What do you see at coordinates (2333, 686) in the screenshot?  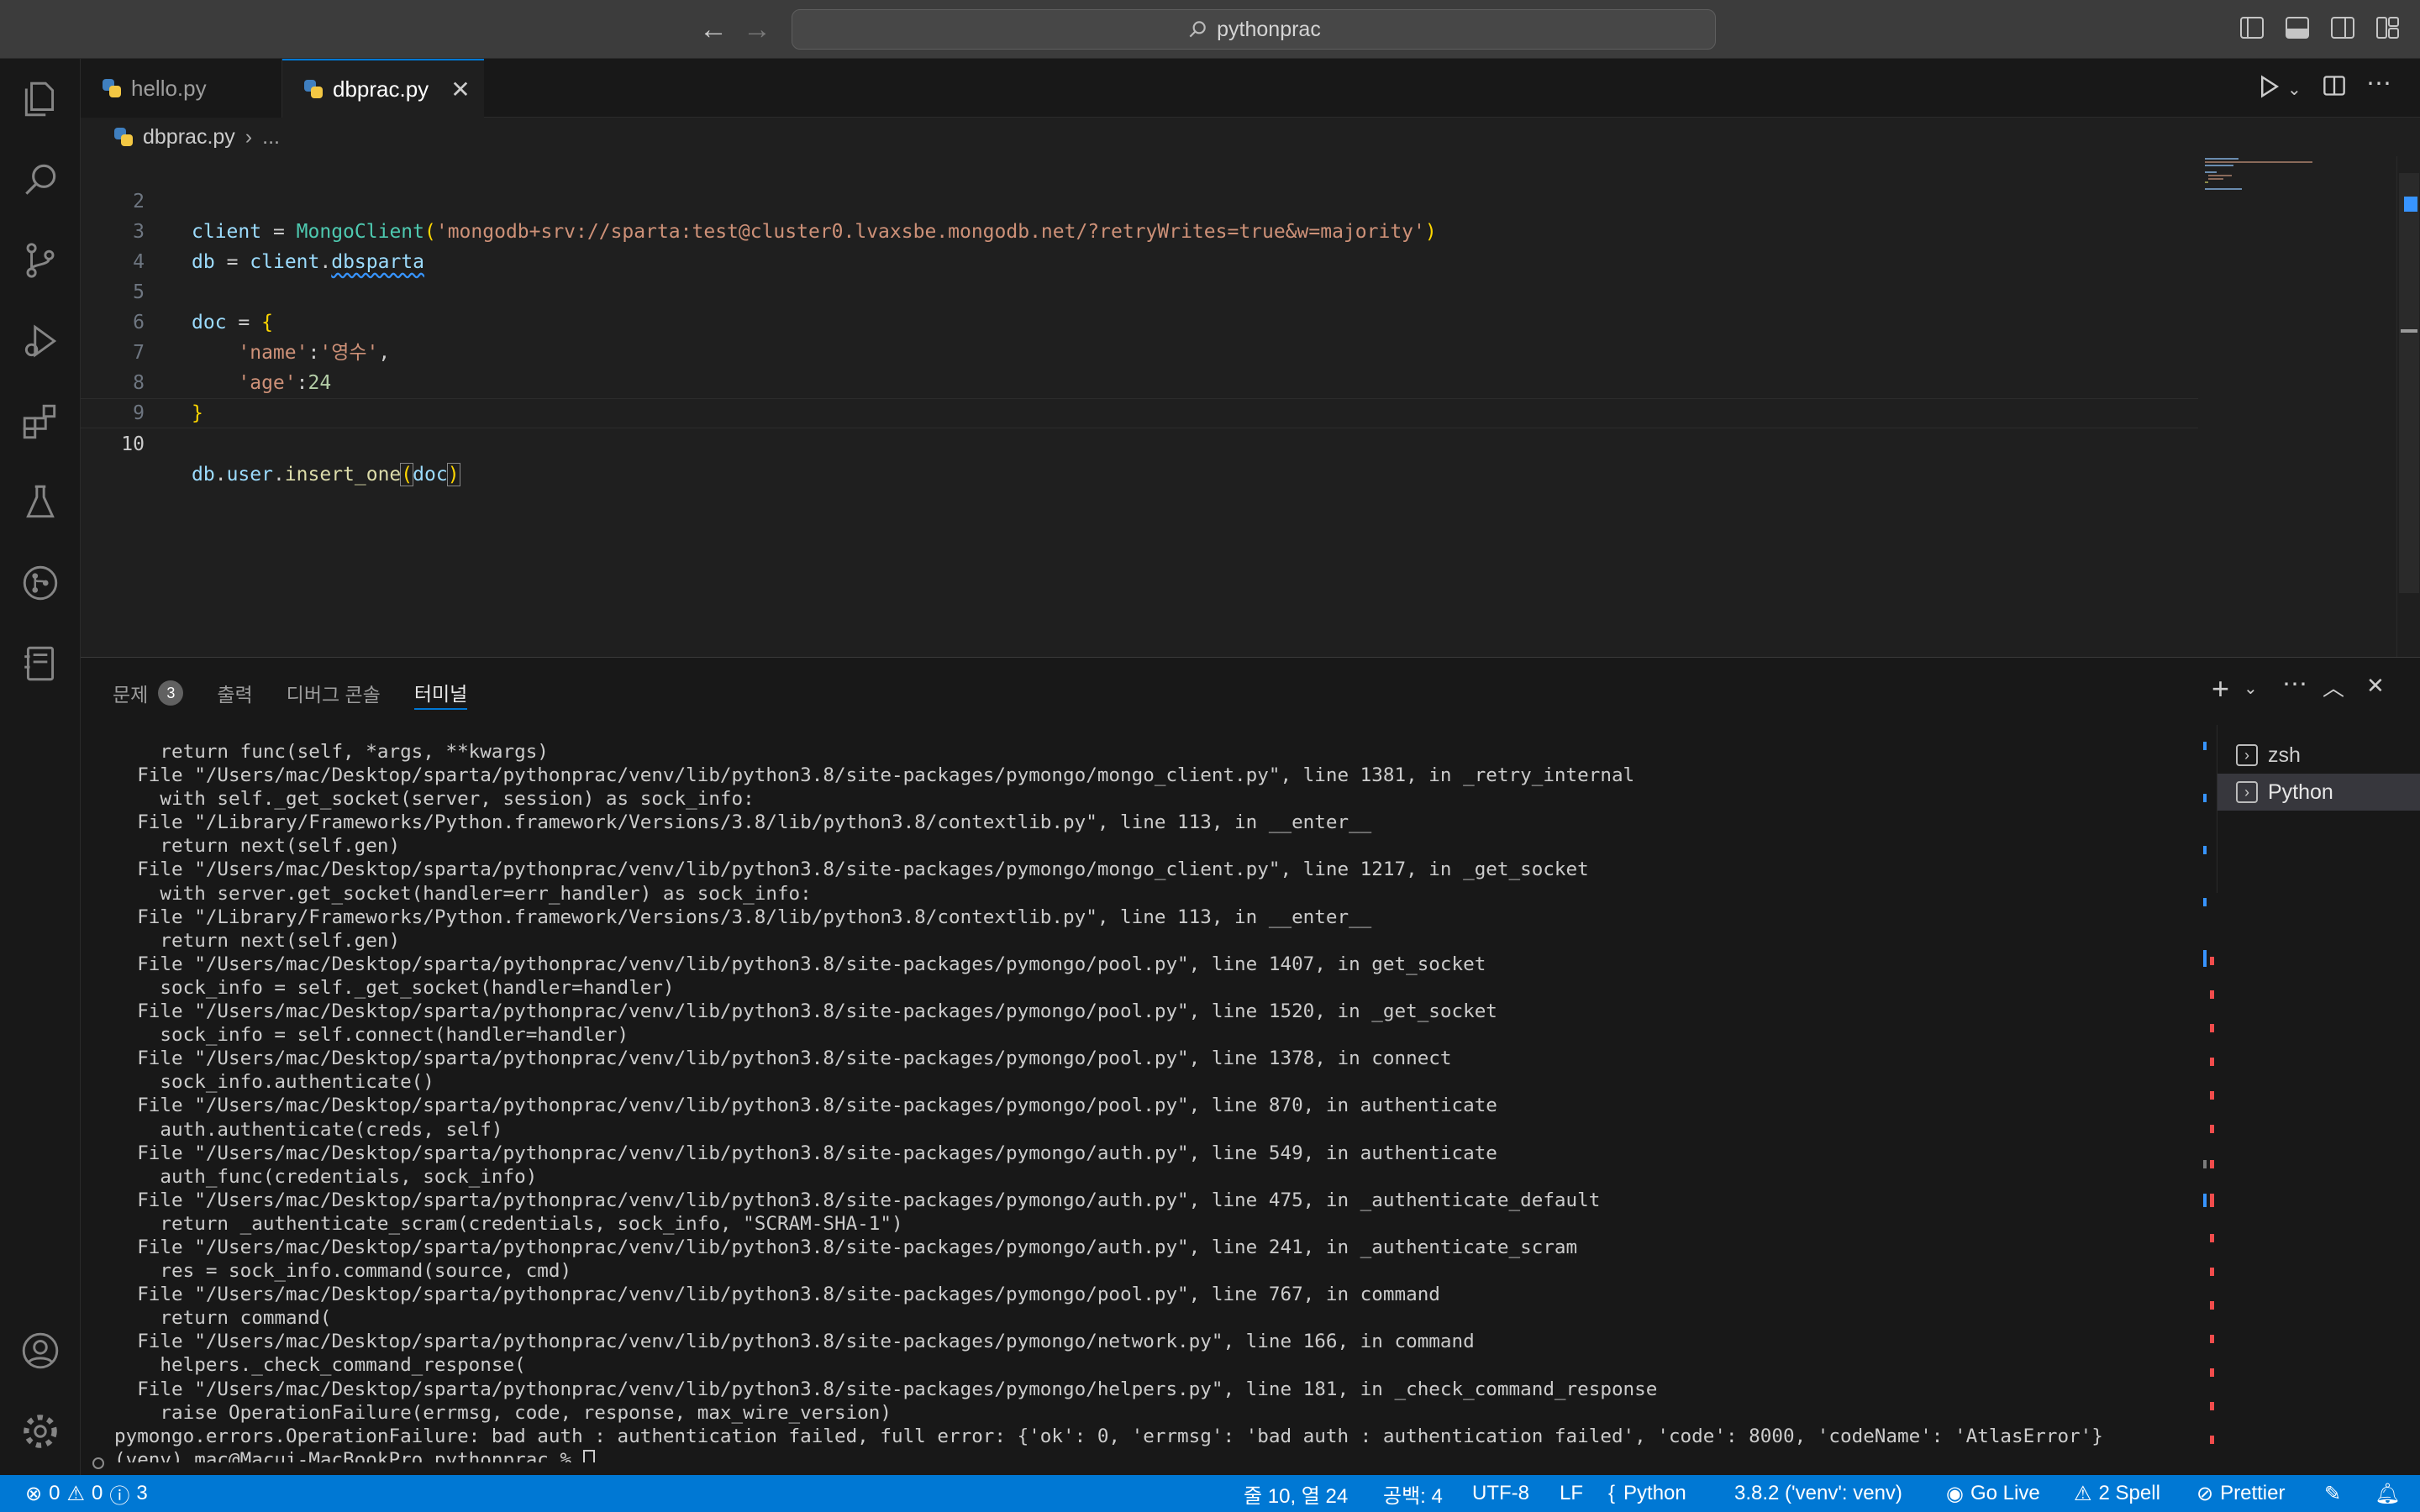 I see `maximize-panel-icon: ︿` at bounding box center [2333, 686].